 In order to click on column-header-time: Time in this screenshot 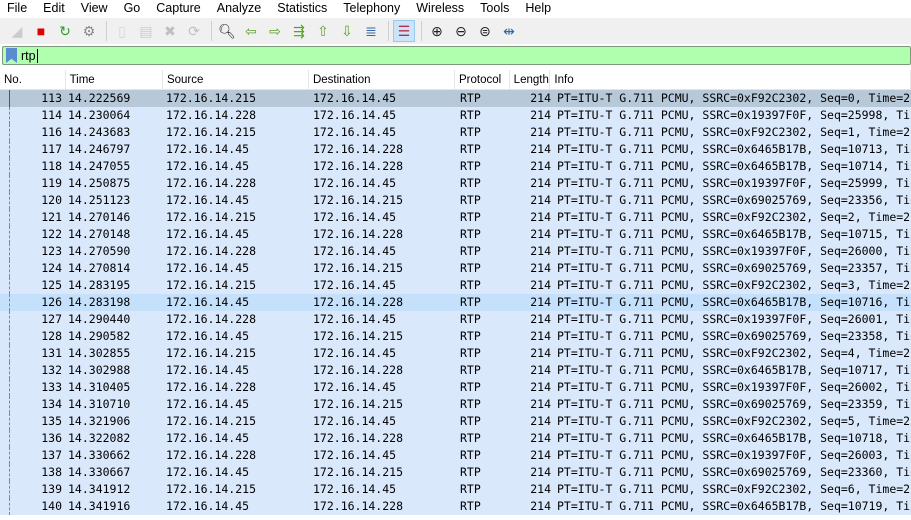, I will do `click(114, 80)`.